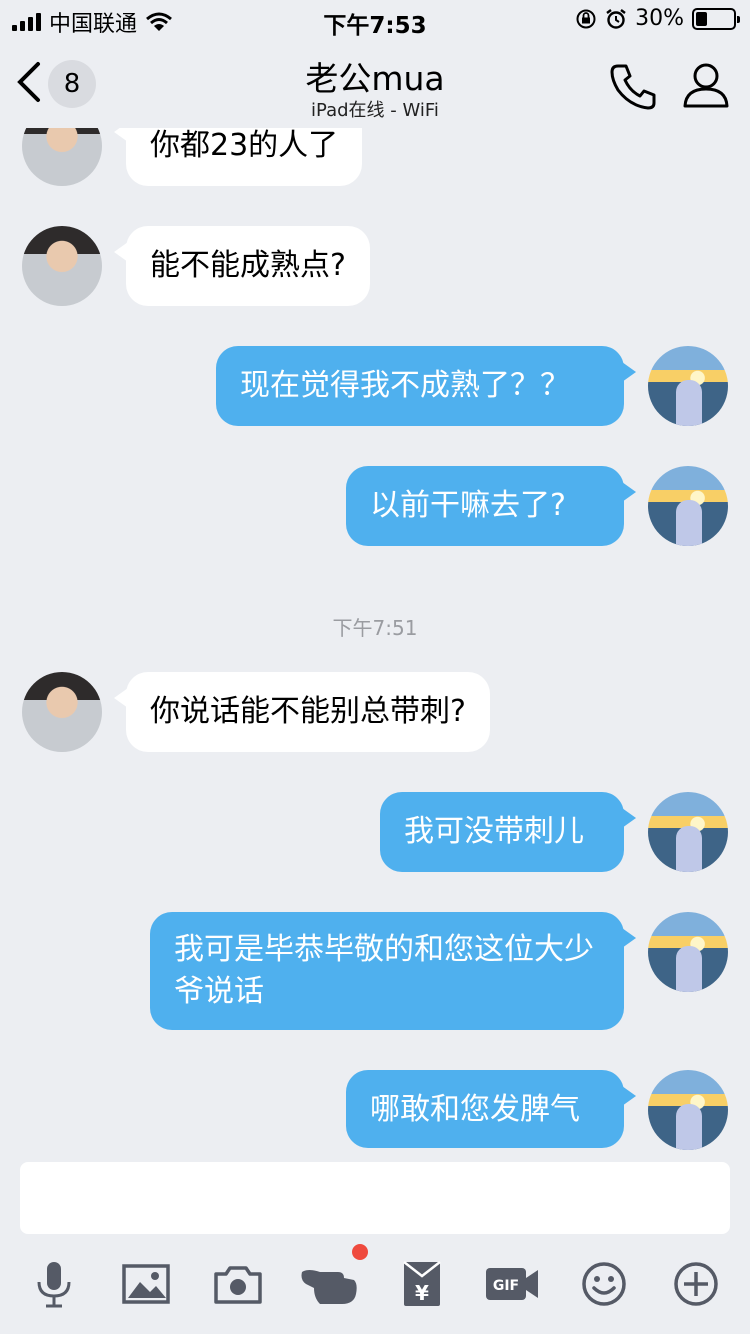 The image size is (750, 1334). I want to click on input-toolbar: ¥ GIF, so click(375, 1285).